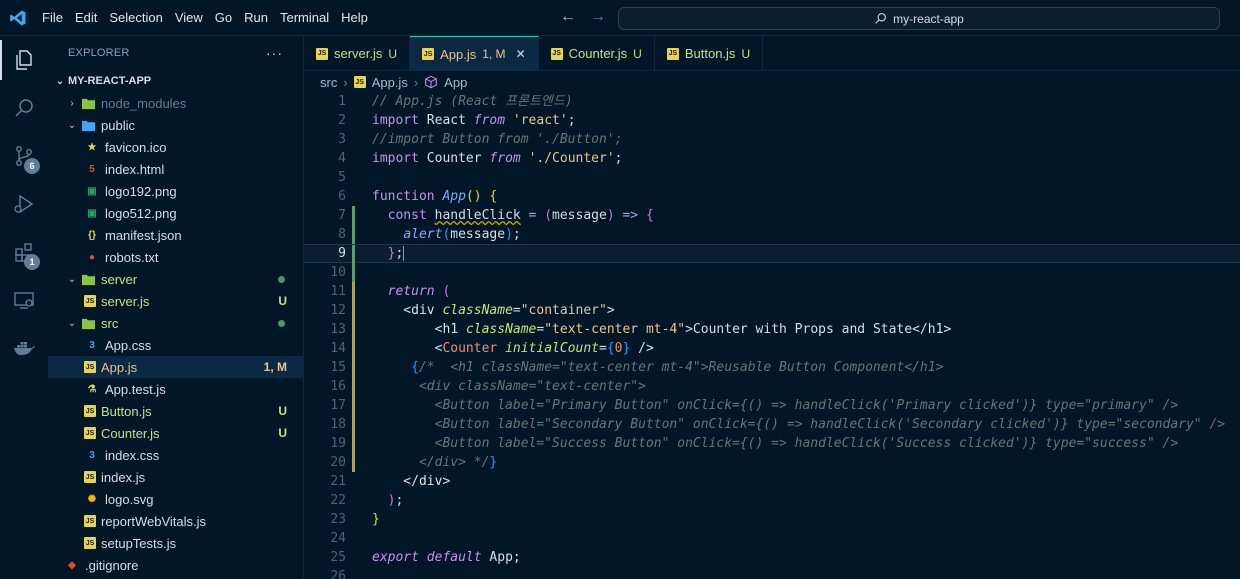 Image resolution: width=1240 pixels, height=579 pixels. What do you see at coordinates (772, 348) in the screenshot?
I see `code-line: 14 <Counter initialCount={0} />` at bounding box center [772, 348].